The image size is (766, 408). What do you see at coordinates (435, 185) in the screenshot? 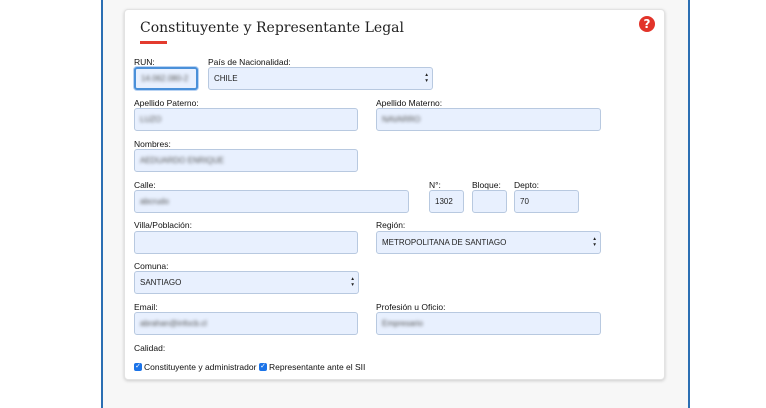
I see `numero-label: N°:` at bounding box center [435, 185].